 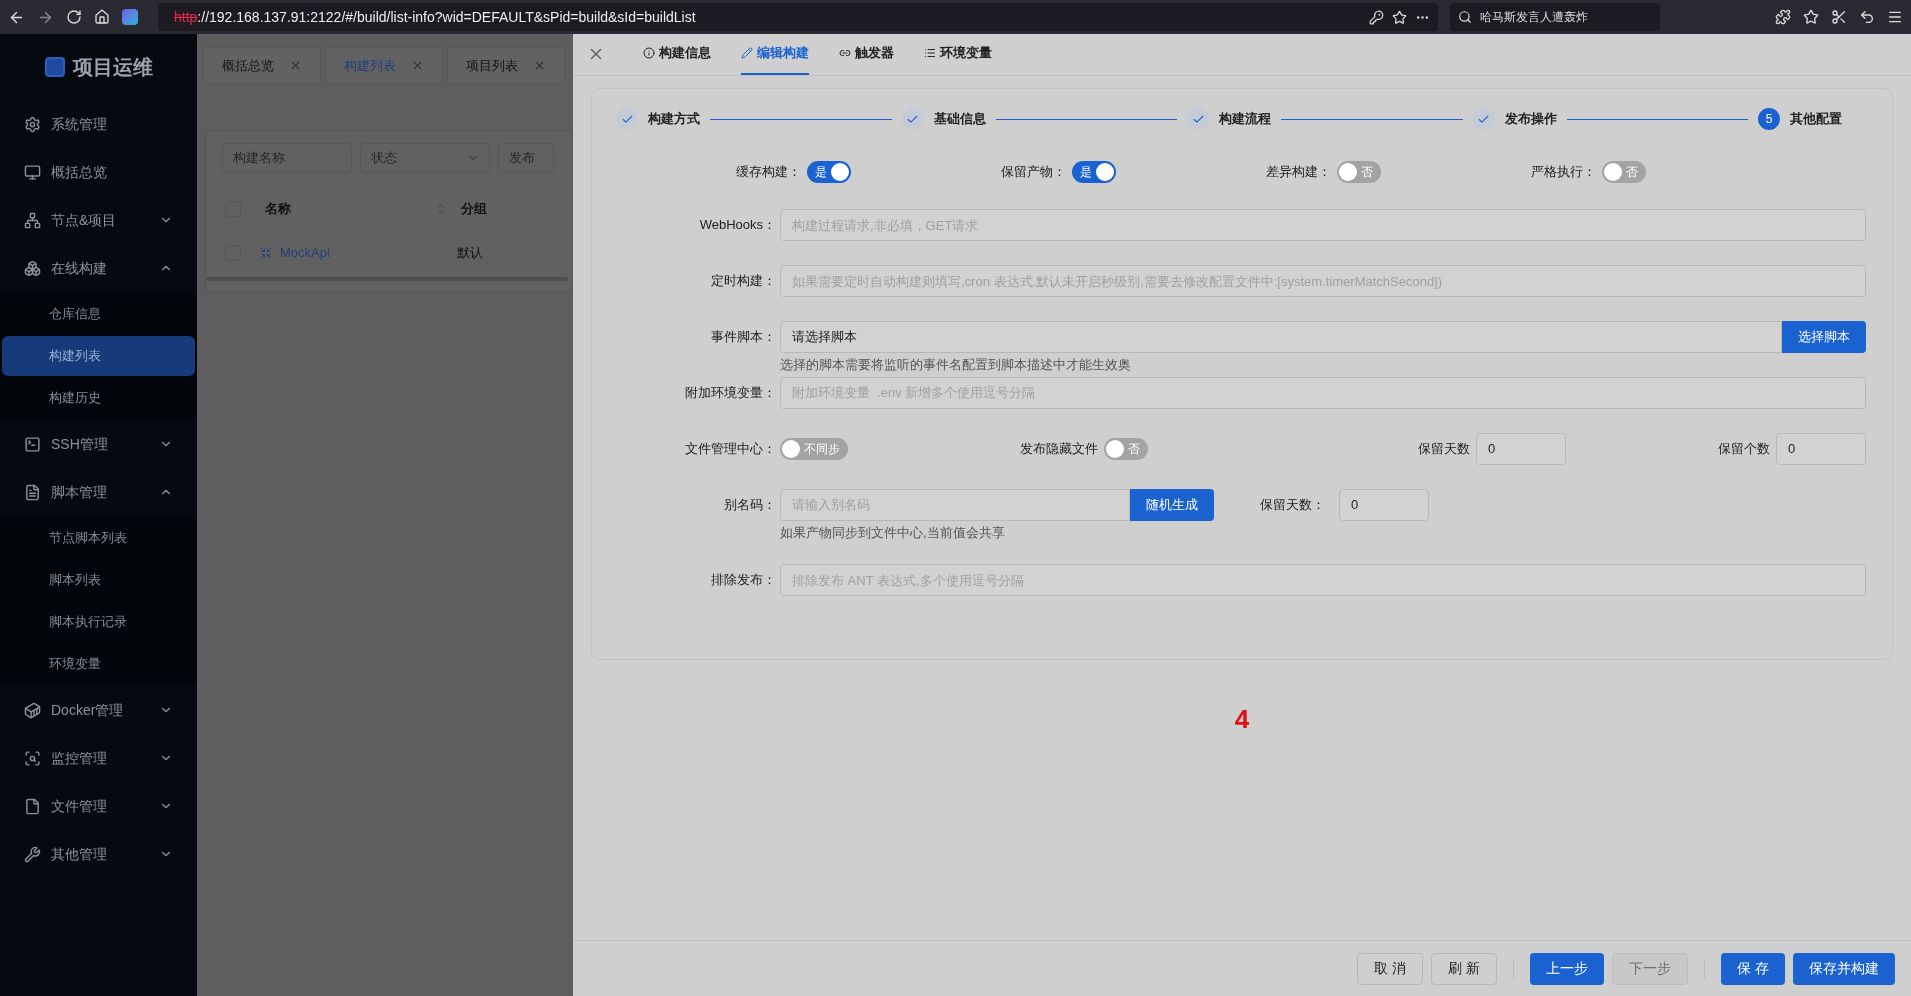 I want to click on help-text: 如果产物同步到文件中心,当前值会共享, so click(x=892, y=532).